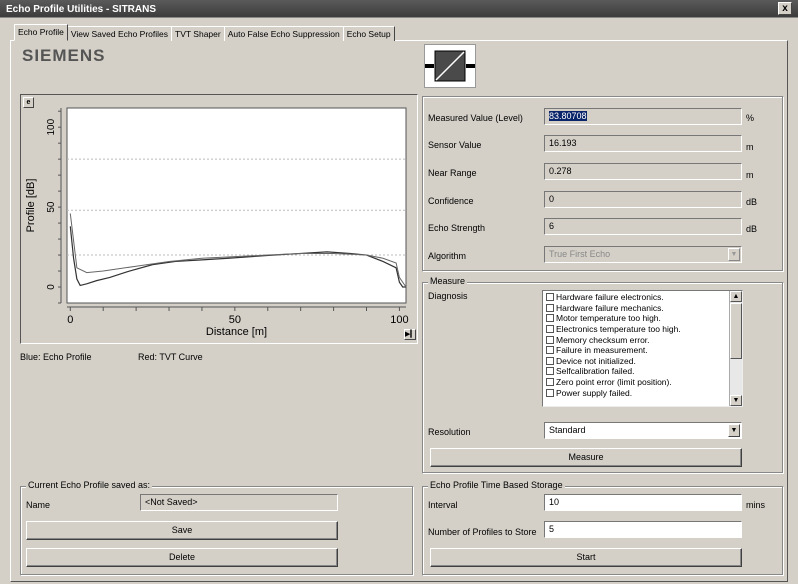 The image size is (798, 584). I want to click on legend-tvt-curve: Red: TVT Curve, so click(170, 357).